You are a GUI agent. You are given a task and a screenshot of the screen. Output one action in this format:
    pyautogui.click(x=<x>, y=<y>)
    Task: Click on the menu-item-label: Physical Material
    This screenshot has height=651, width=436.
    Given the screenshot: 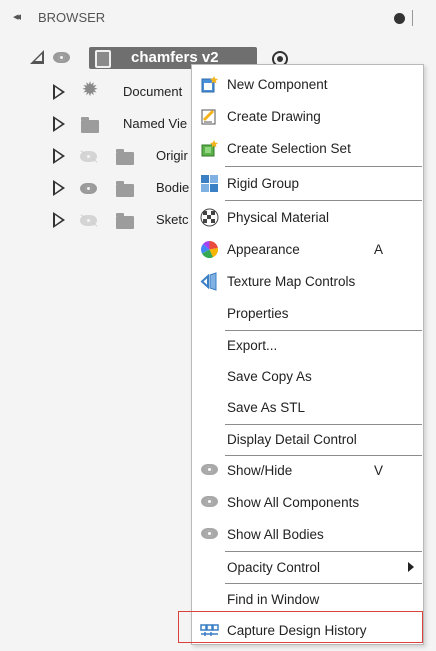 What is the action you would take?
    pyautogui.click(x=278, y=217)
    